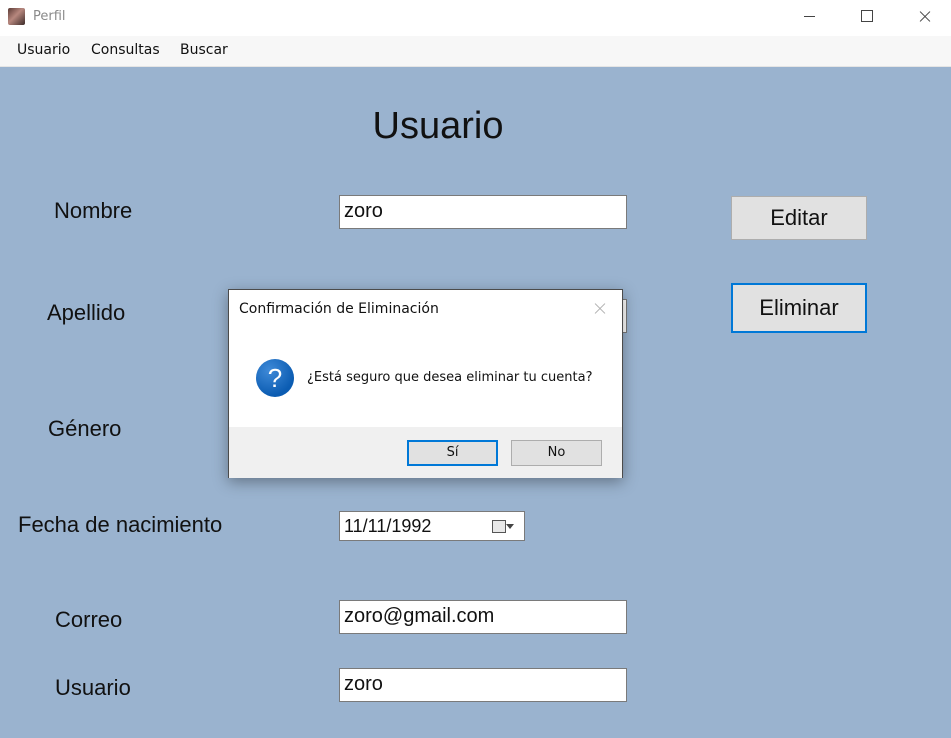 The width and height of the screenshot is (951, 738). Describe the element at coordinates (43, 50) in the screenshot. I see `menu-usuario: Usuario` at that location.